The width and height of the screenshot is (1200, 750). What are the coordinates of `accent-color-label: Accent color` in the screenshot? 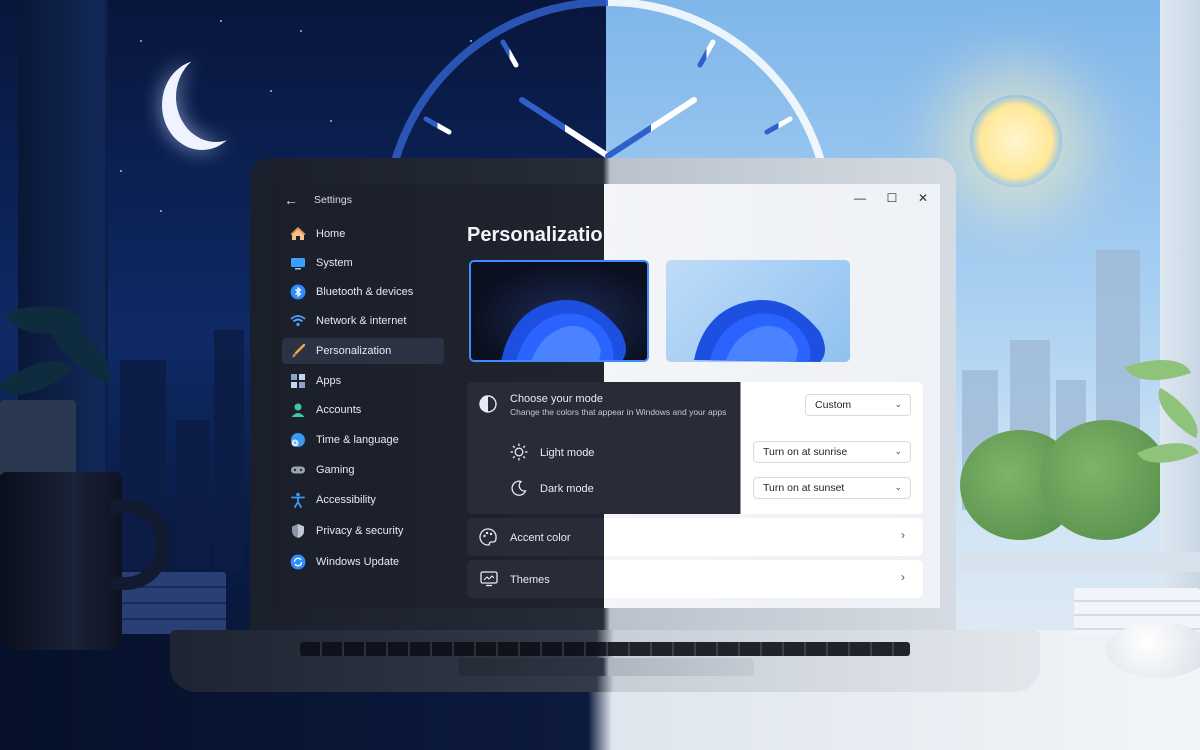 It's located at (540, 538).